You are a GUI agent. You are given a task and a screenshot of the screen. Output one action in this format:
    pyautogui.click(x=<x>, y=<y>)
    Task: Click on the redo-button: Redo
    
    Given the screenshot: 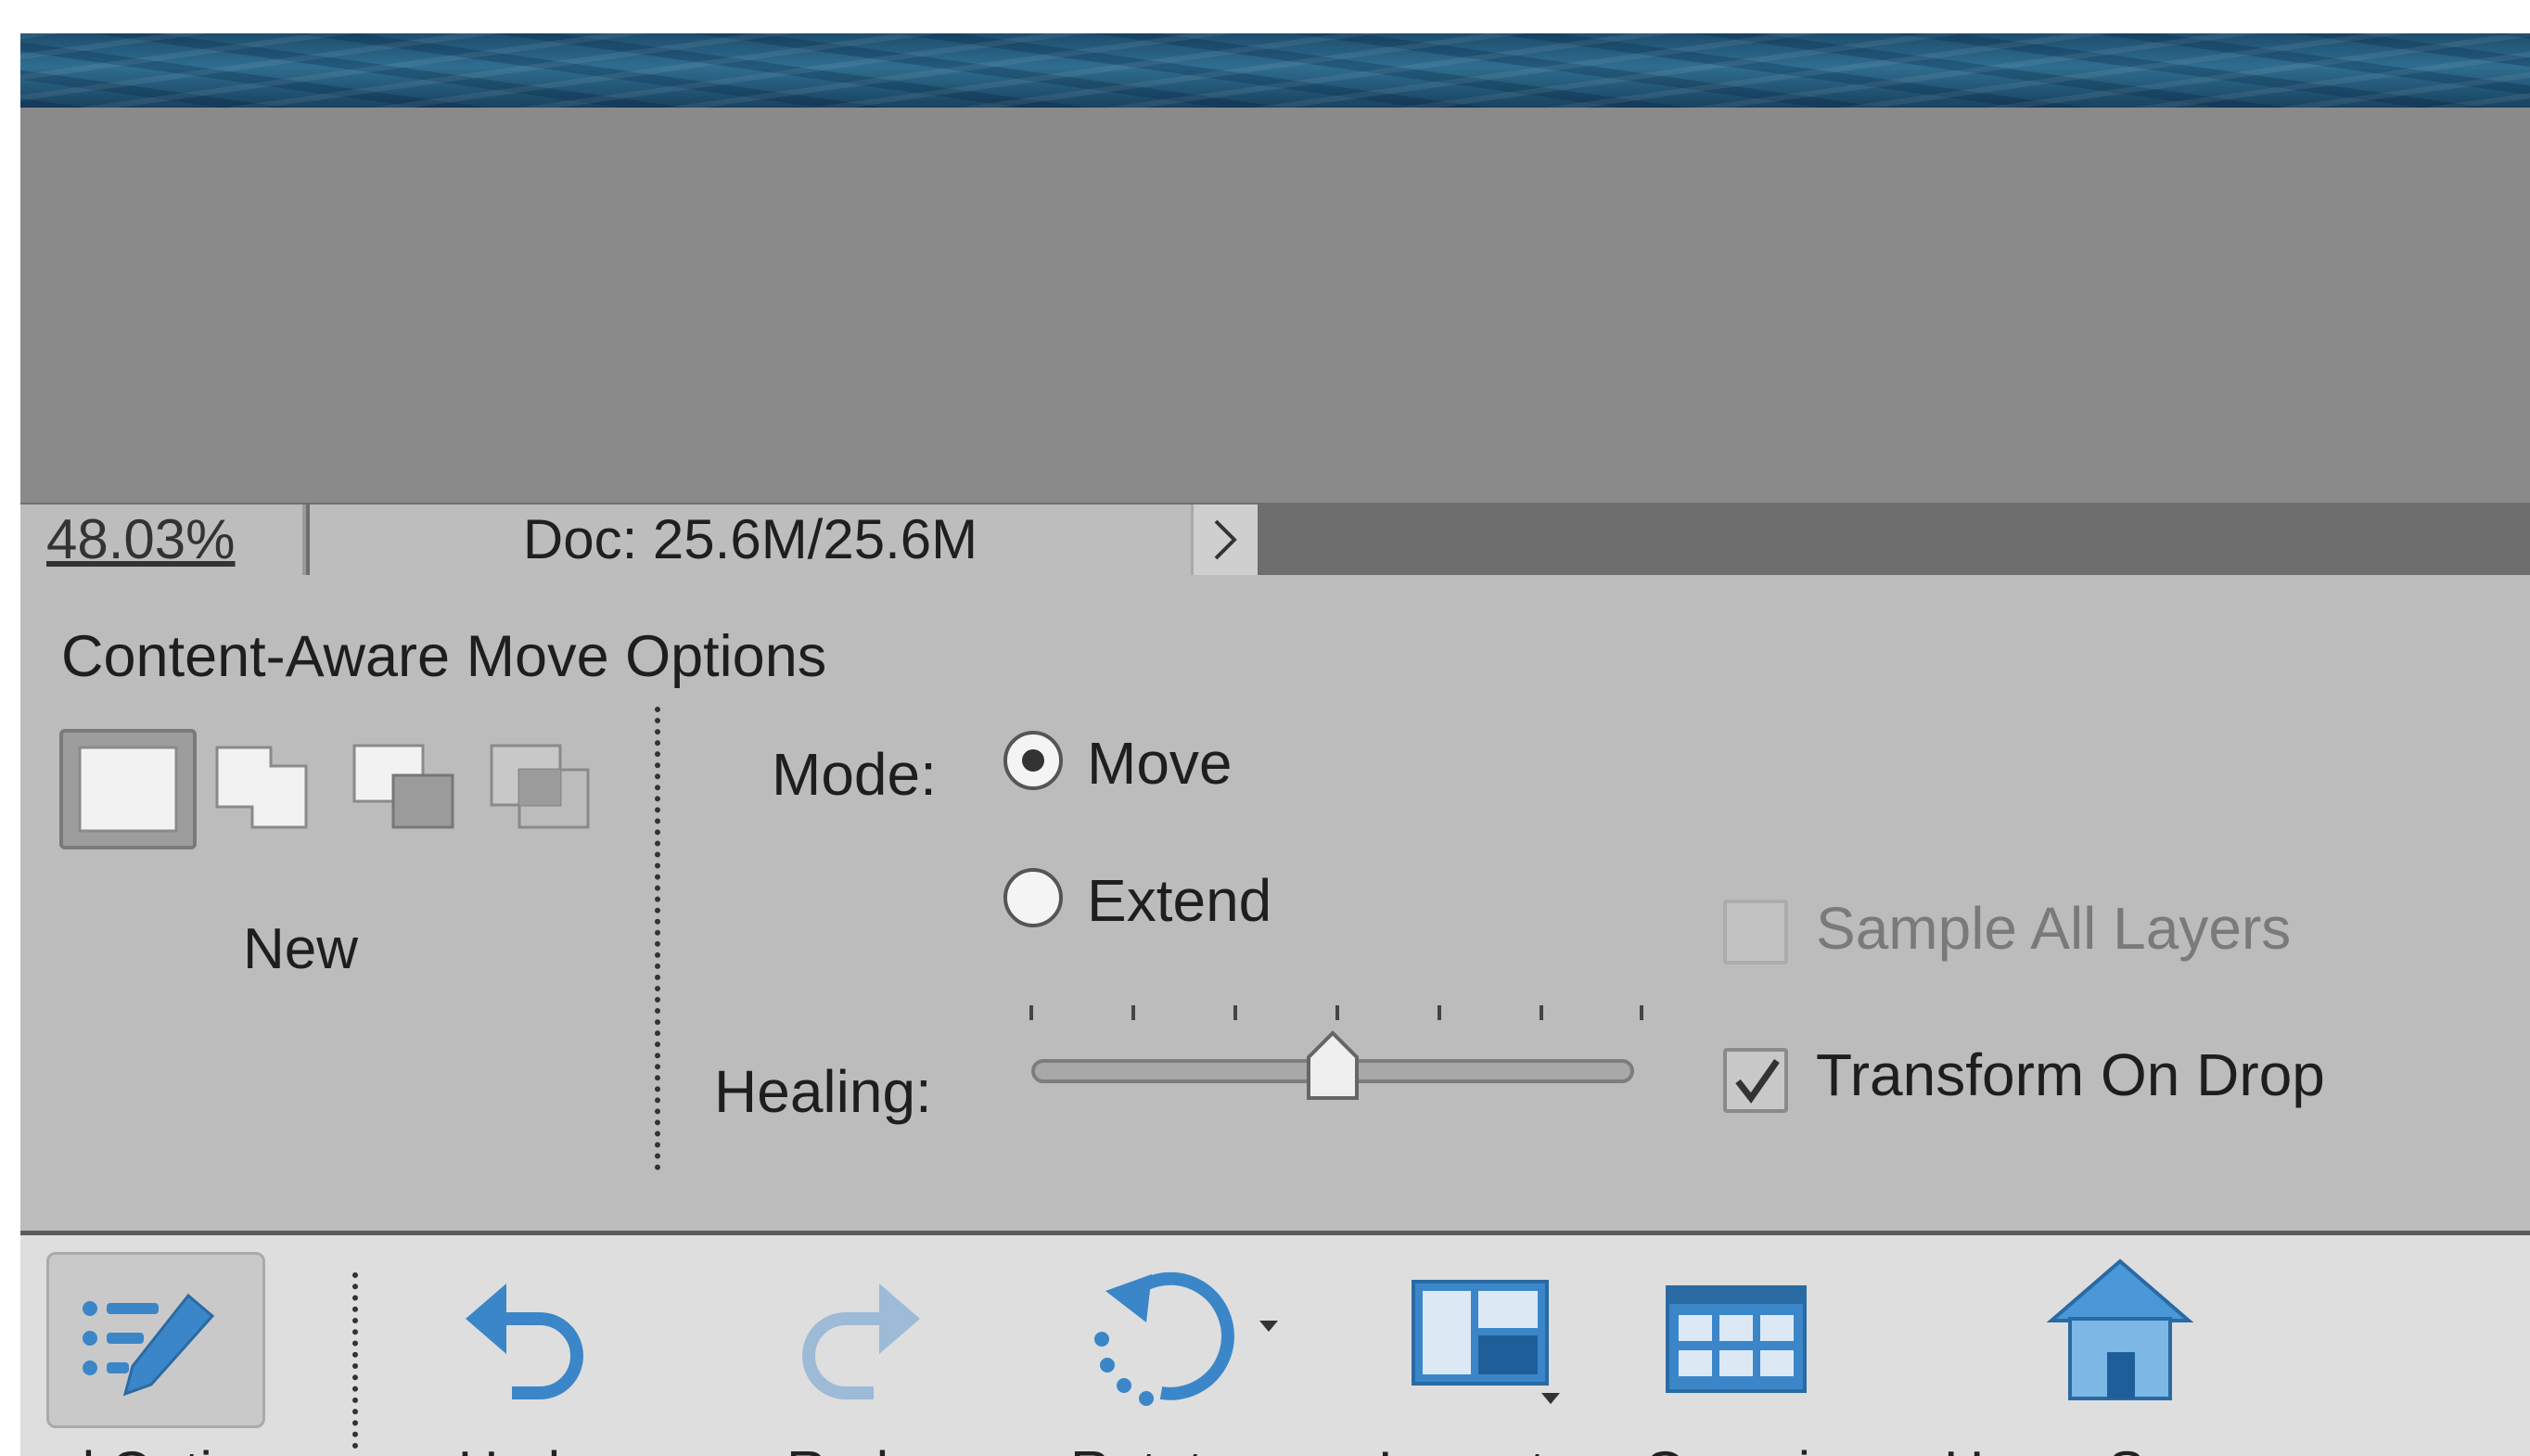 What is the action you would take?
    pyautogui.click(x=855, y=1345)
    